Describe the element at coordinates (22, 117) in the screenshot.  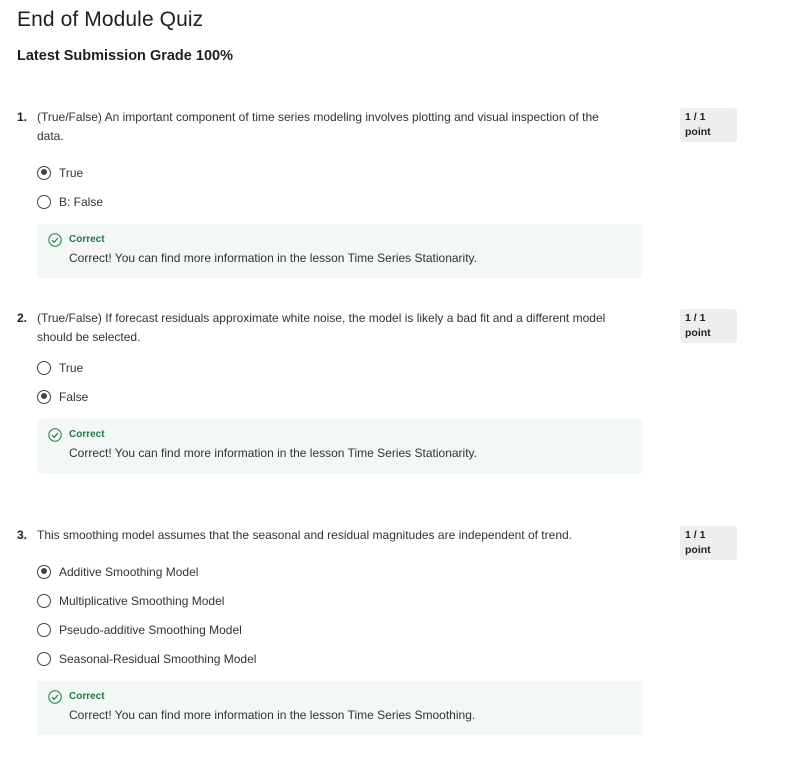
I see `question-number: 1.` at that location.